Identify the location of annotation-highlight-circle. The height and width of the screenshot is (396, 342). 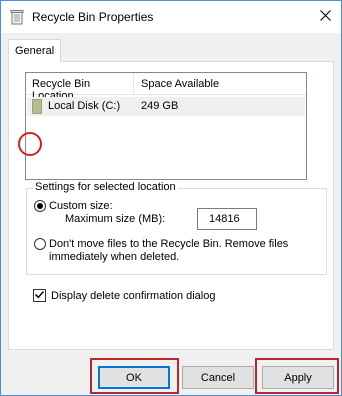
(30, 144).